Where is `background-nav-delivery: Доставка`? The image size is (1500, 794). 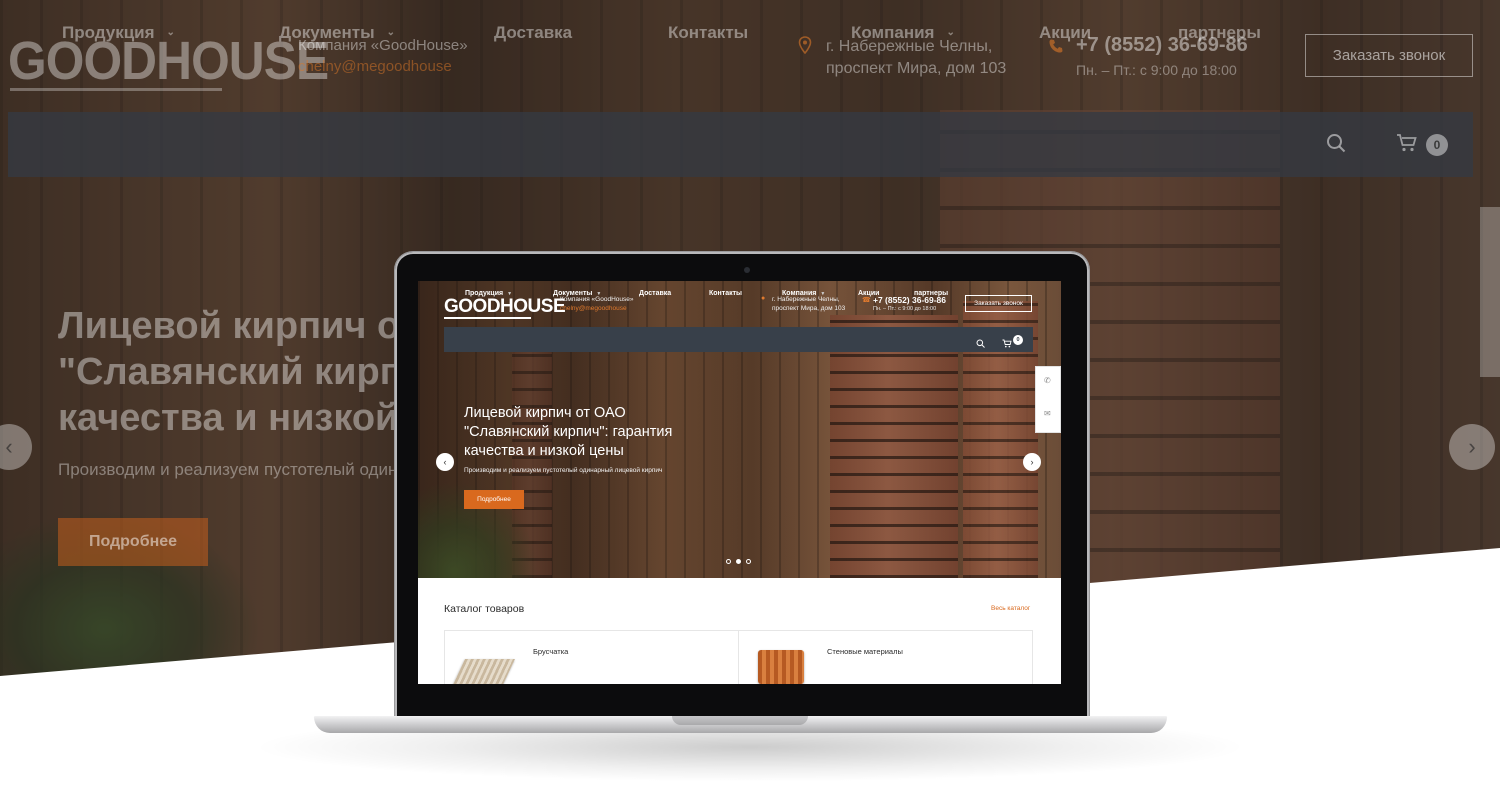 background-nav-delivery: Доставка is located at coordinates (533, 32).